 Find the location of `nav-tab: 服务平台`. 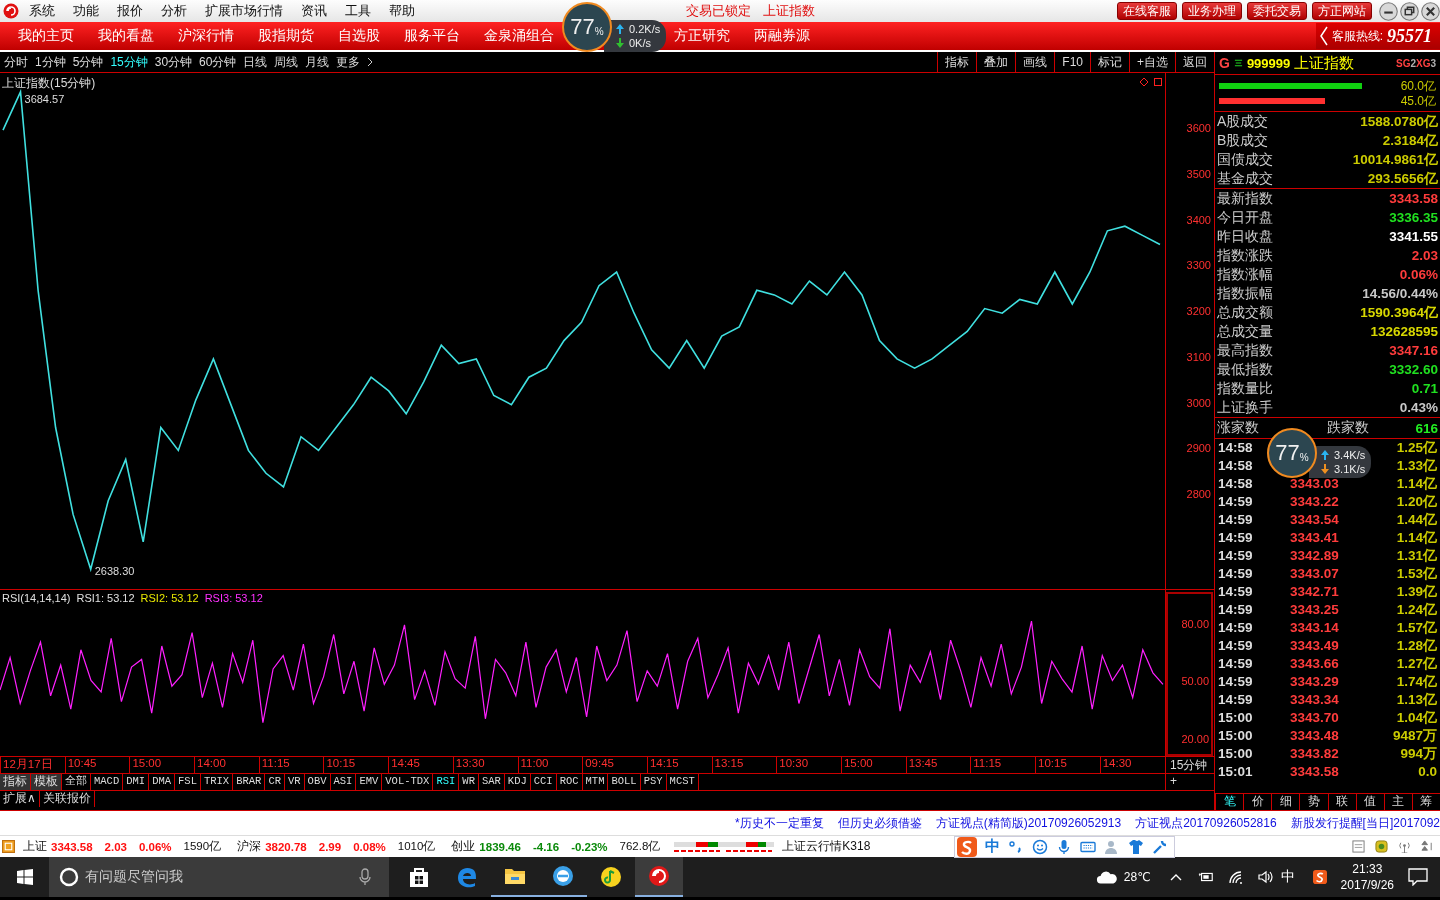

nav-tab: 服务平台 is located at coordinates (432, 36).